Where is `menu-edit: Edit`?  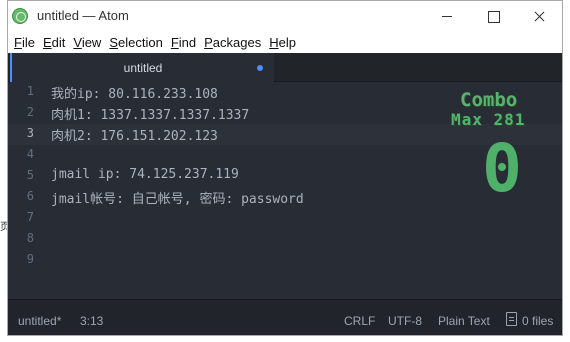
menu-edit: Edit is located at coordinates (54, 42).